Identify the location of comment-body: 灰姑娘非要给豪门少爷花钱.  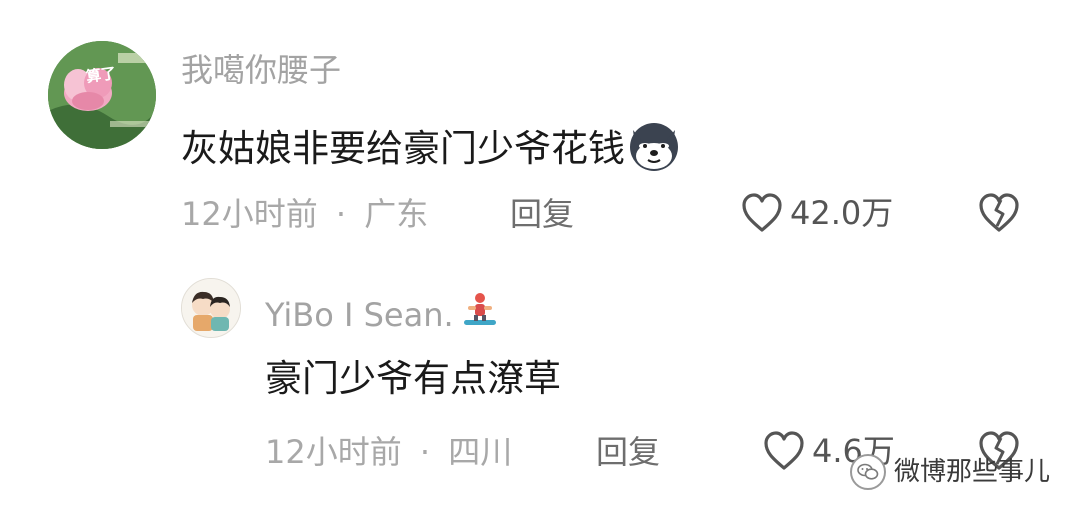
(432, 150).